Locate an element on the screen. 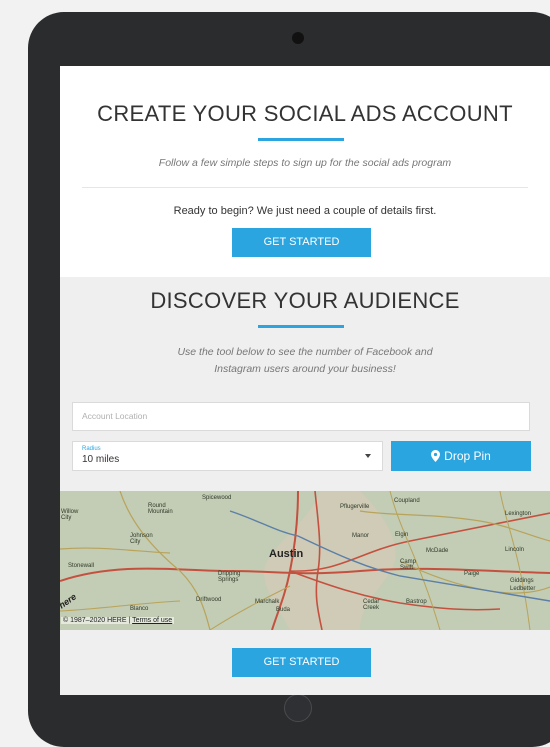 This screenshot has width=550, height=747. map-label: Ledbetter is located at coordinates (523, 589).